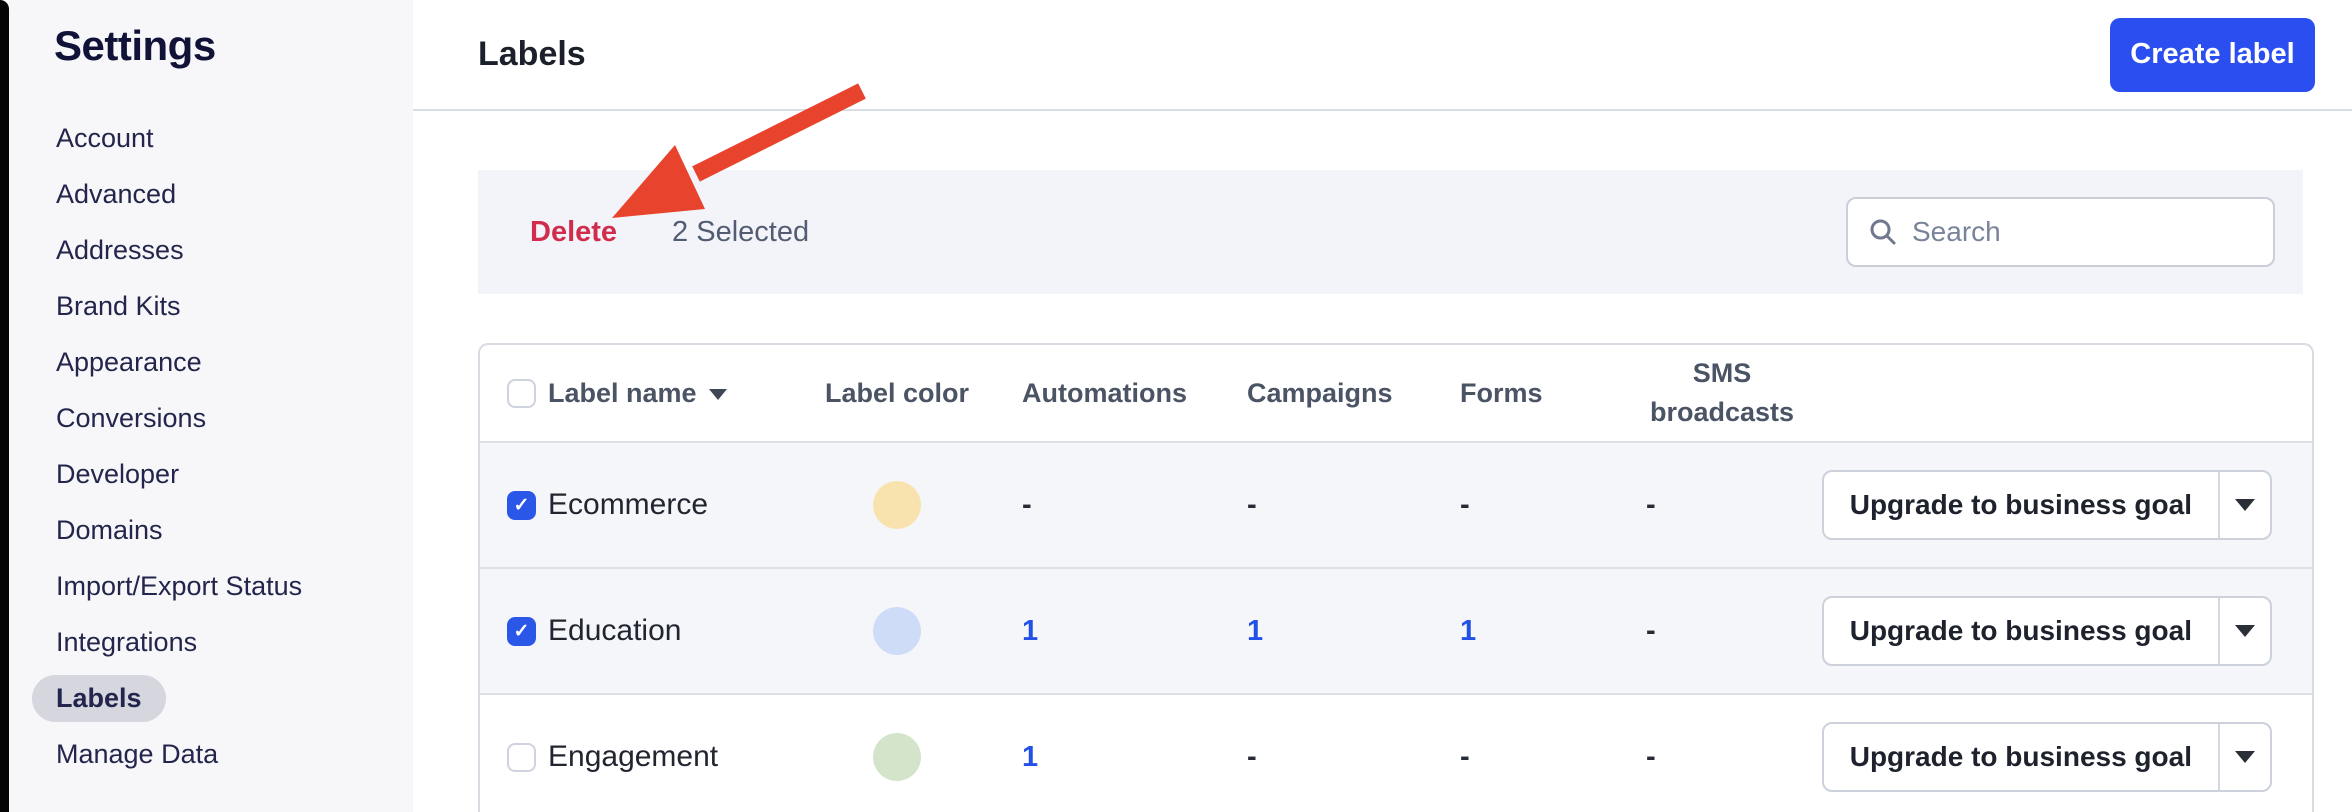  I want to click on label-name: Ecommerce, so click(628, 504).